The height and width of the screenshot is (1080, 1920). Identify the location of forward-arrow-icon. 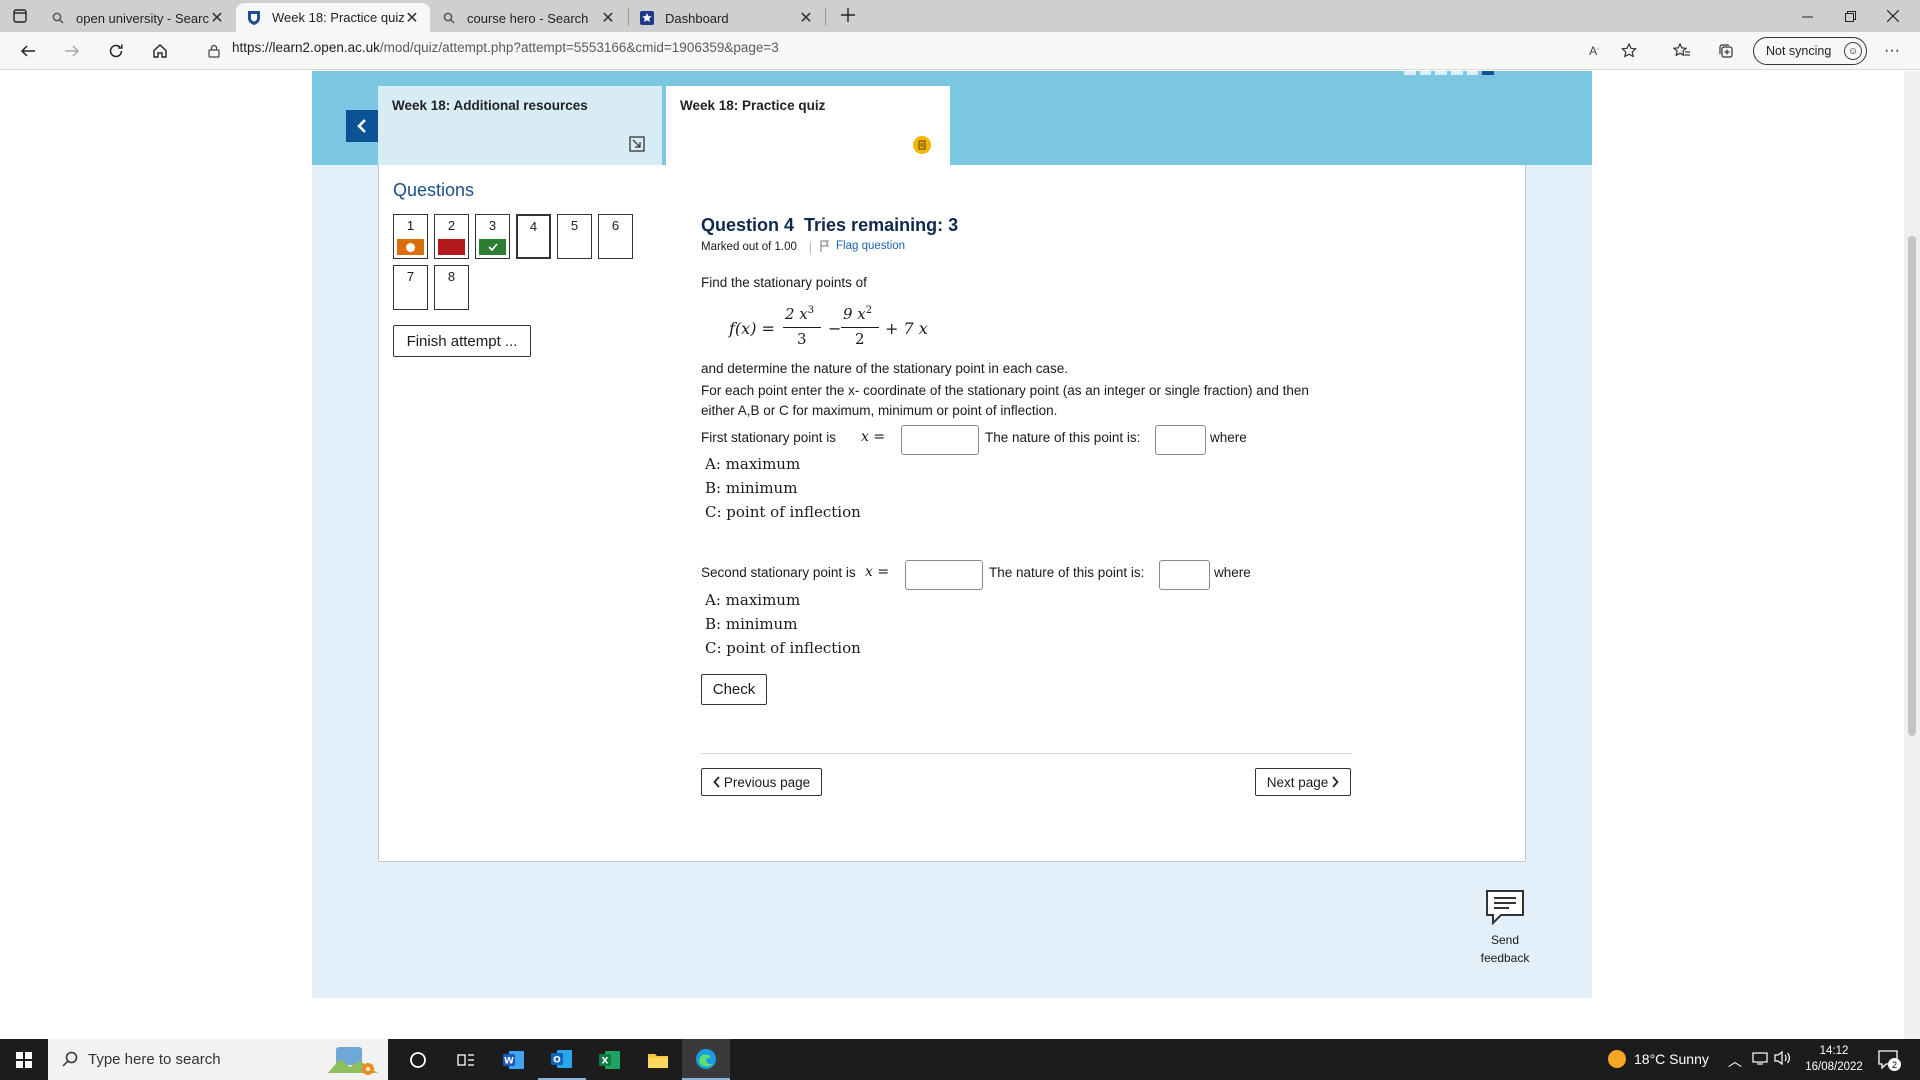
(72, 51).